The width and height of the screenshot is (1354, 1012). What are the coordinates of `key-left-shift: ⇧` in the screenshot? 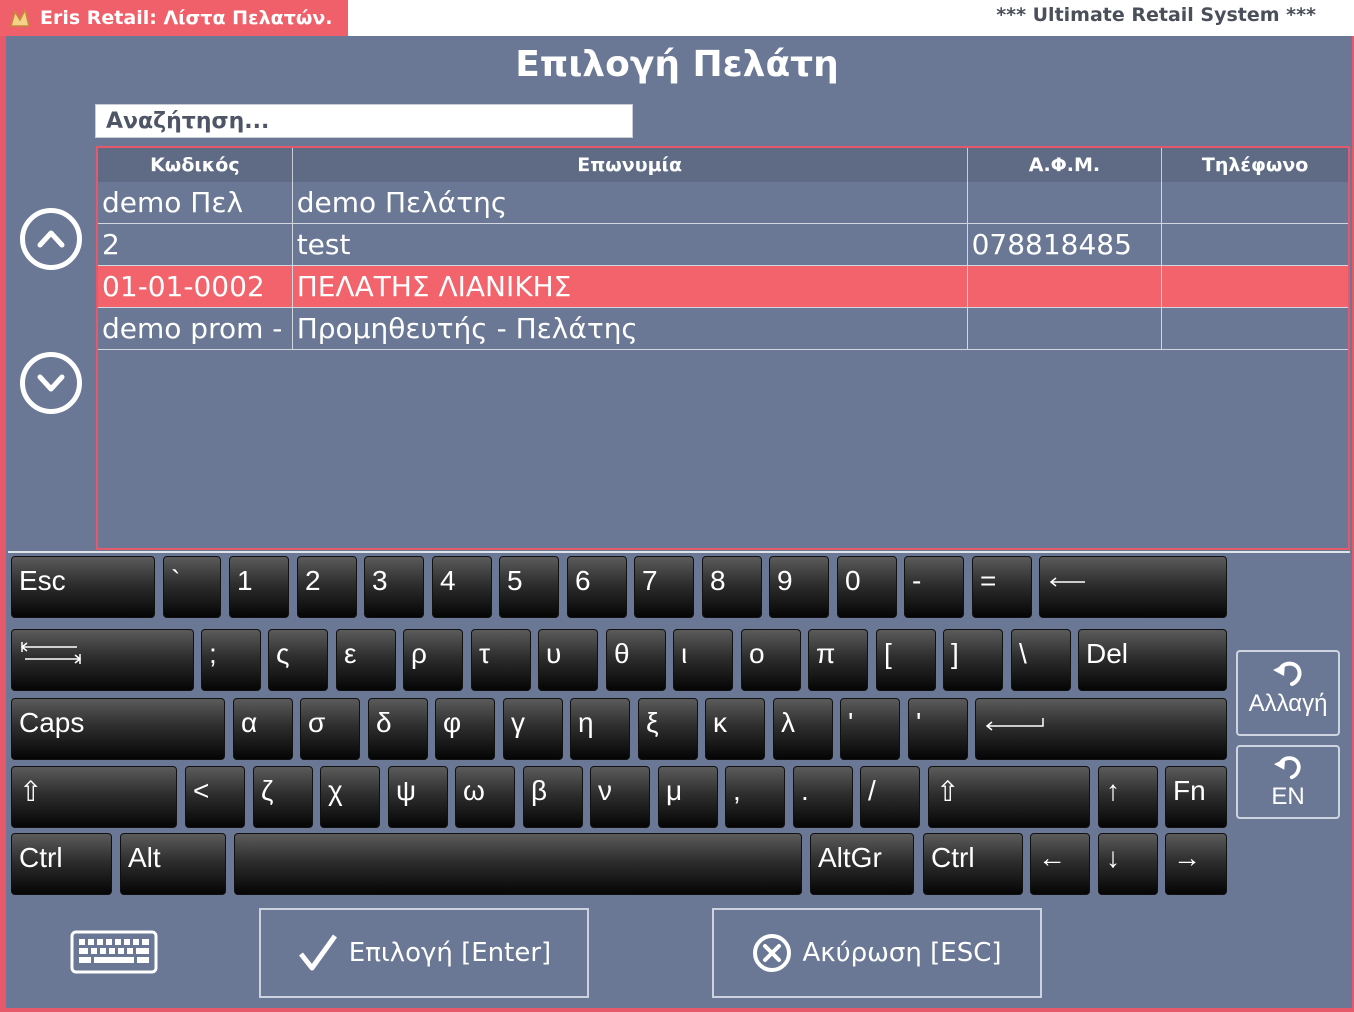 It's located at (94, 797).